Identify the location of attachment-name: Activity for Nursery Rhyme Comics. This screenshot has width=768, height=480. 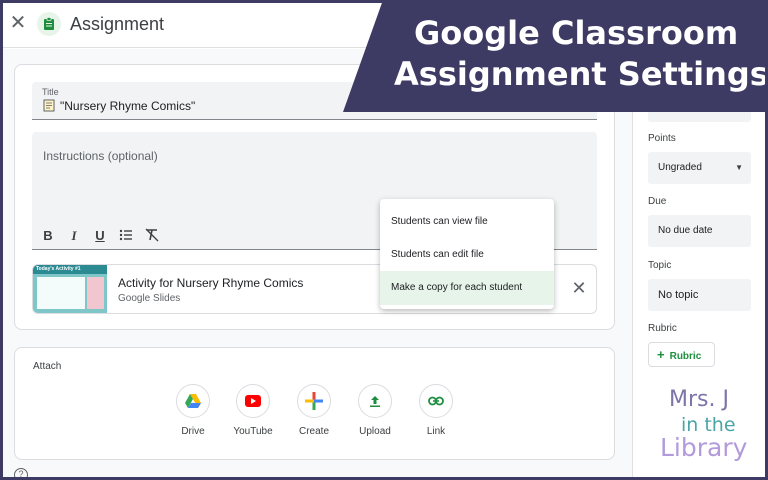
(210, 283).